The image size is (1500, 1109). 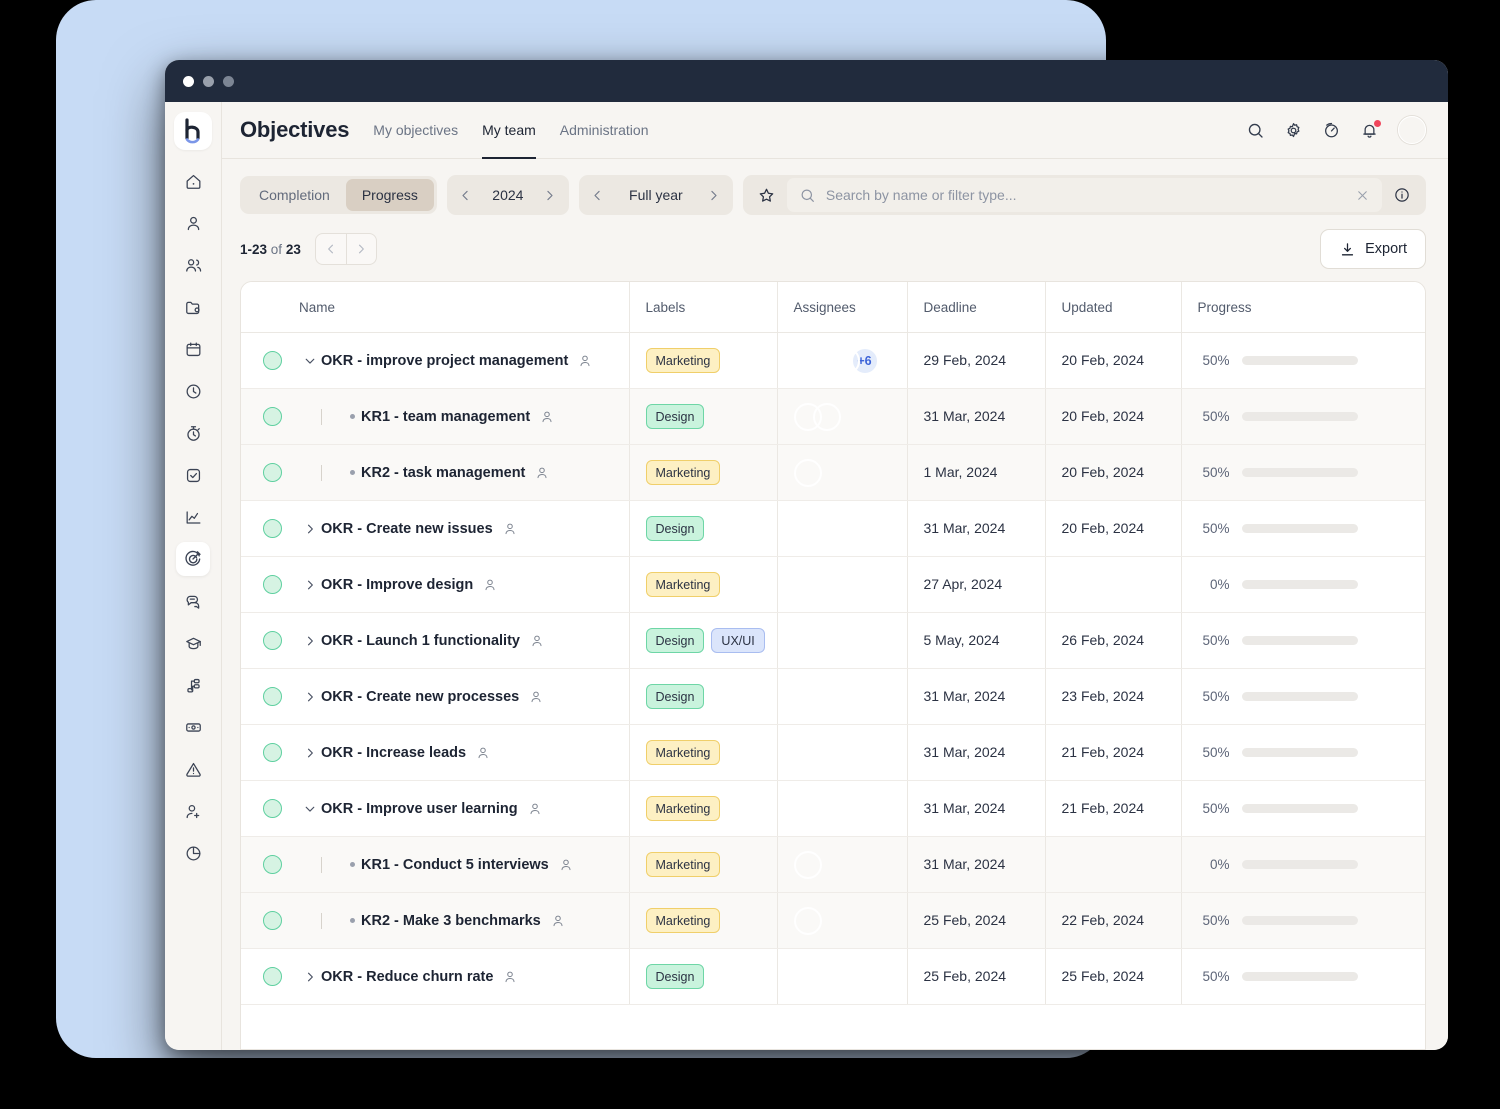 What do you see at coordinates (1362, 195) in the screenshot?
I see `close-icon` at bounding box center [1362, 195].